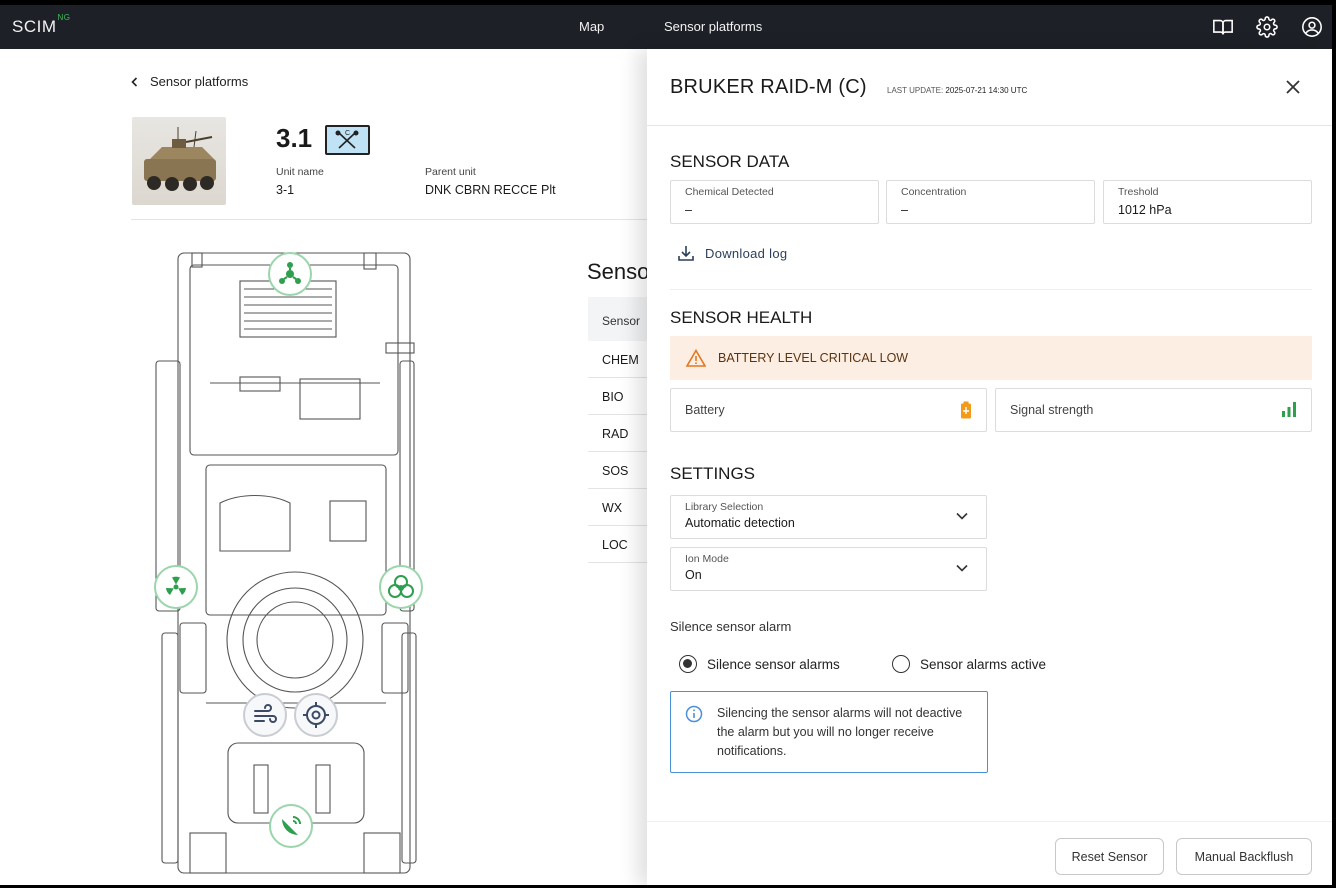 Image resolution: width=1336 pixels, height=888 pixels. Describe the element at coordinates (828, 517) in the screenshot. I see `library-selection-dropdown: Library Selection Automatic detection` at that location.